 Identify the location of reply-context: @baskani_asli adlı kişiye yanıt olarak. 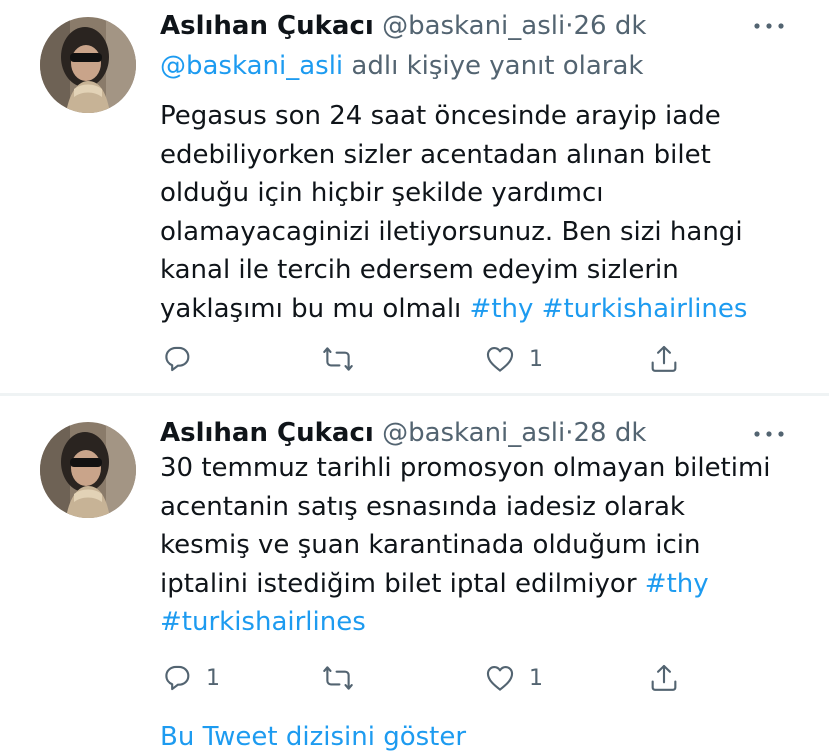
(402, 66).